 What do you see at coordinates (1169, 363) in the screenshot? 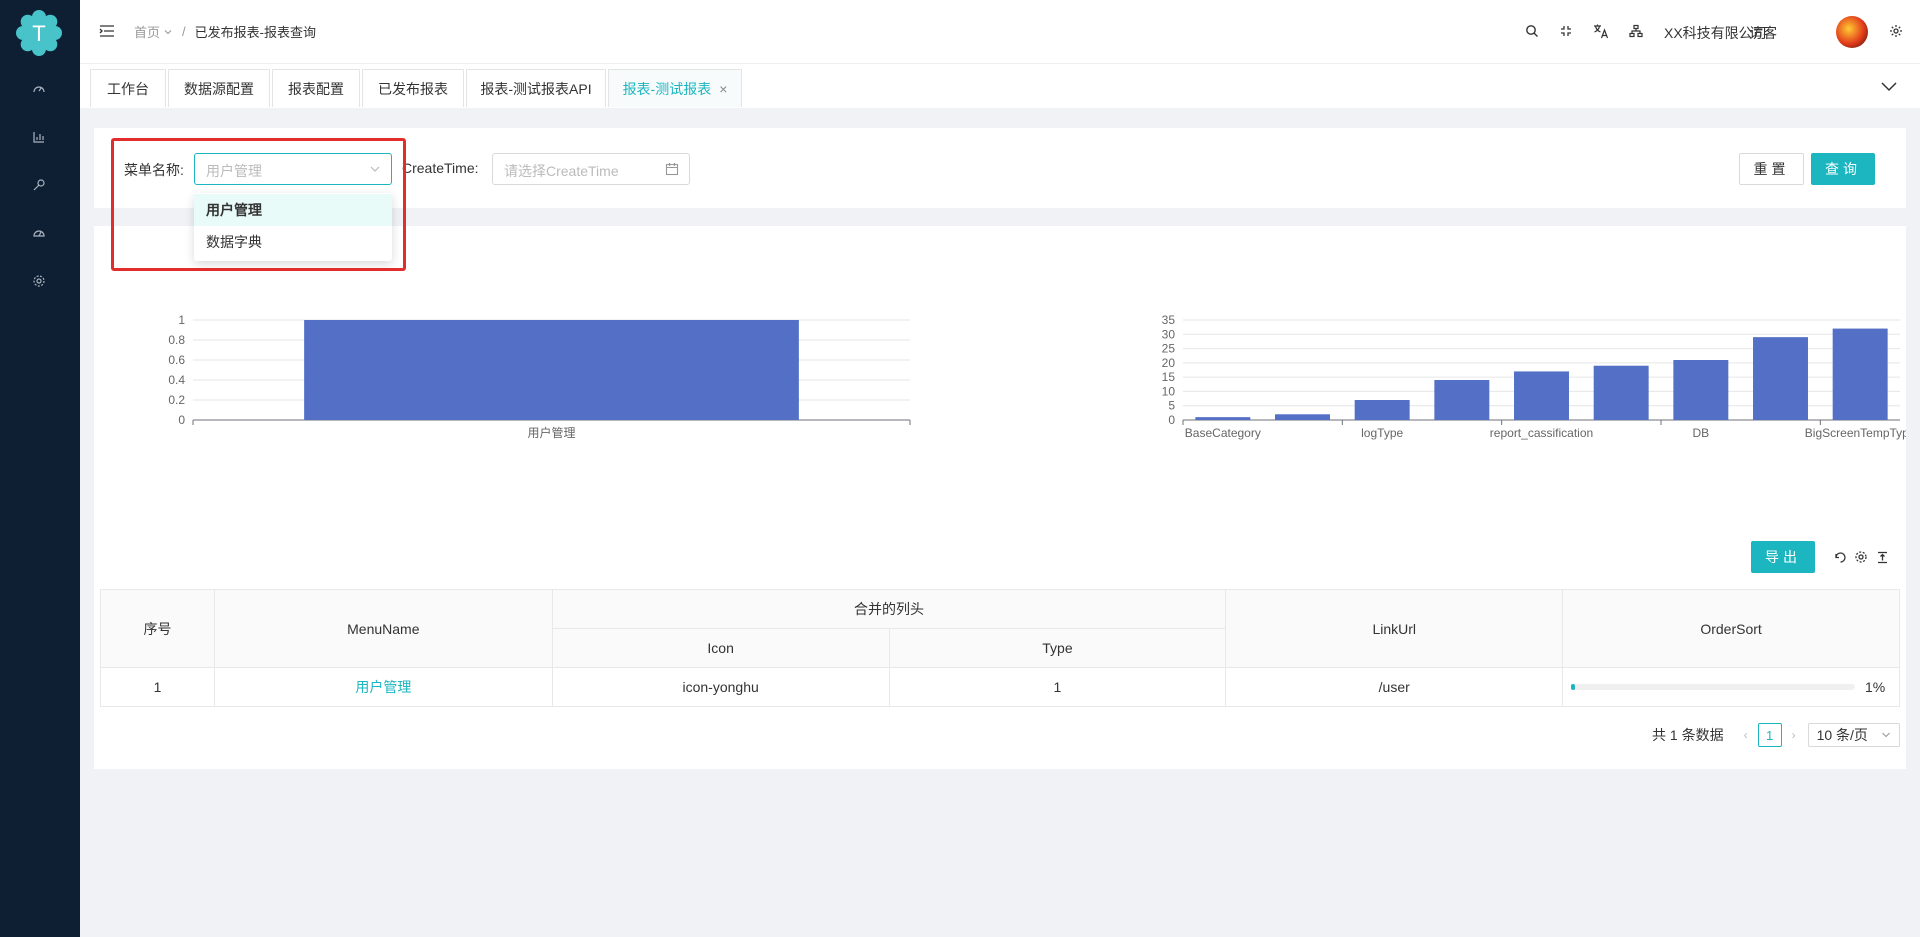
I see `y-tick-label: 20` at bounding box center [1169, 363].